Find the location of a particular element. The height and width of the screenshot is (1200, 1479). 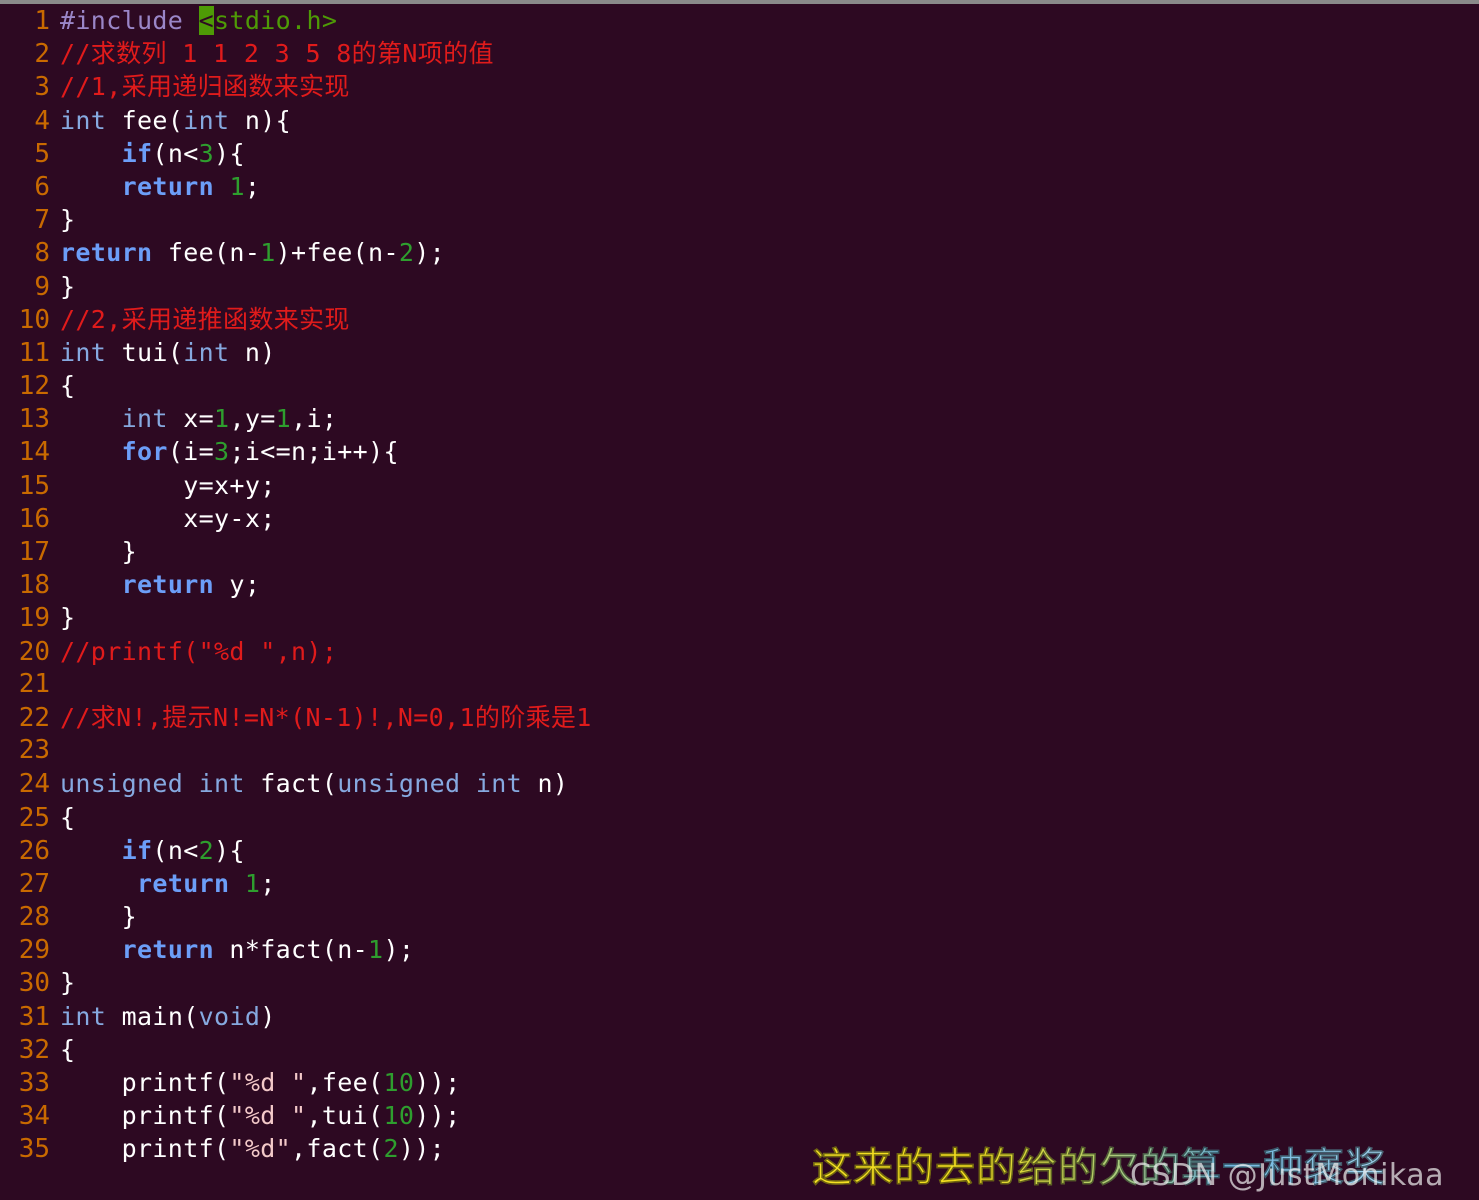

token-text: ) is located at coordinates (268, 1016).